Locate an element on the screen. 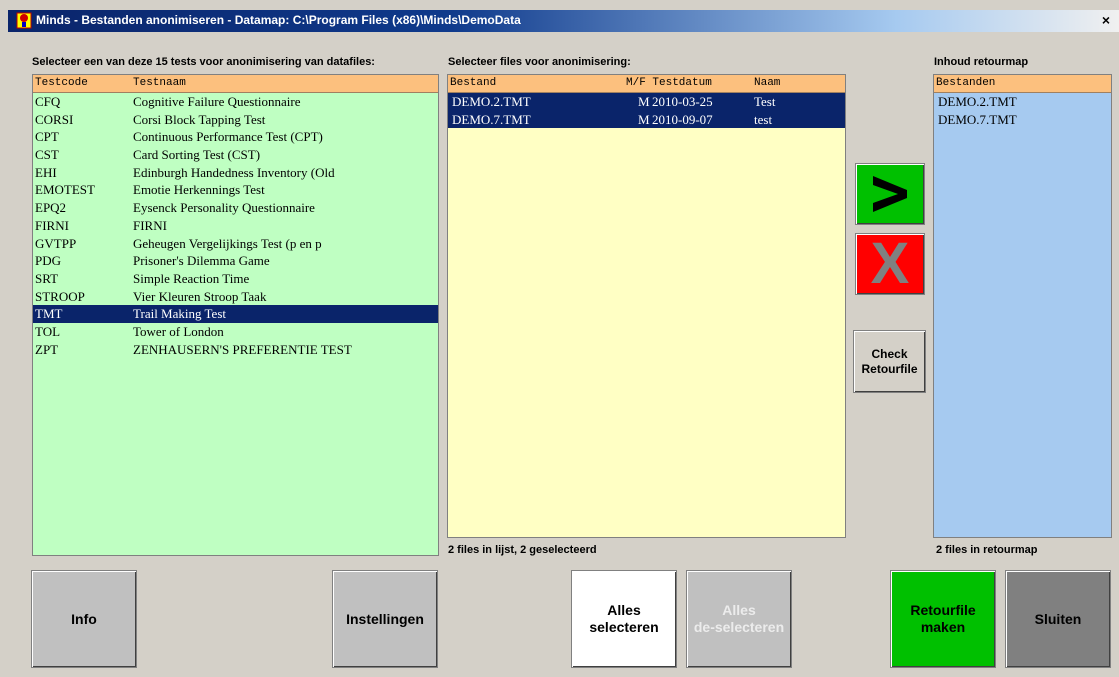 This screenshot has height=677, width=1119. add-to-return-button is located at coordinates (890, 194).